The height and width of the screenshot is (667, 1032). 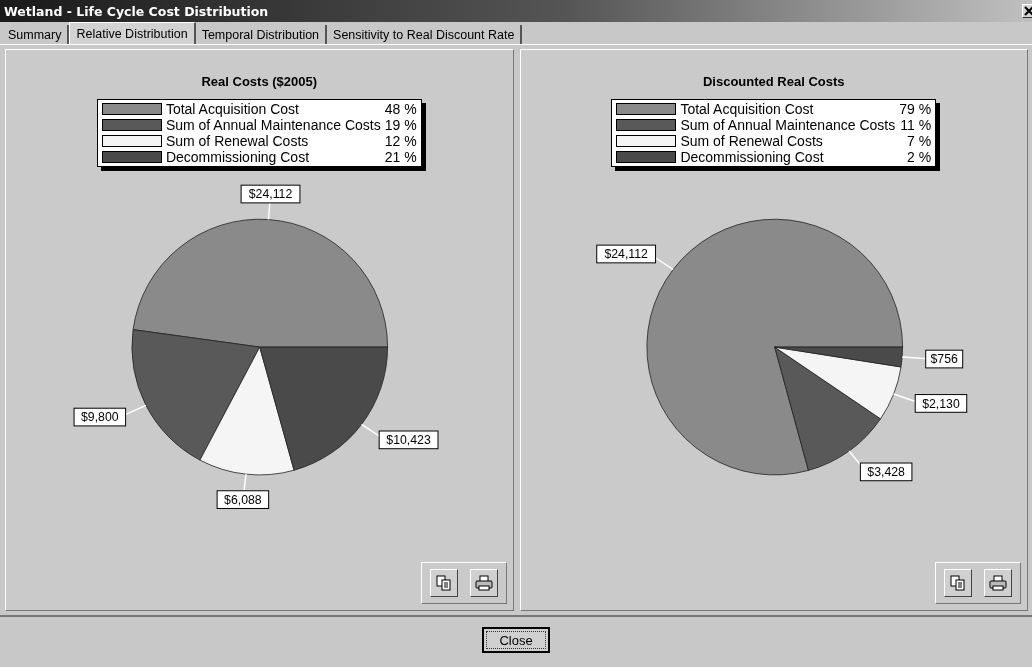 I want to click on value-label: $9,800, so click(x=100, y=417).